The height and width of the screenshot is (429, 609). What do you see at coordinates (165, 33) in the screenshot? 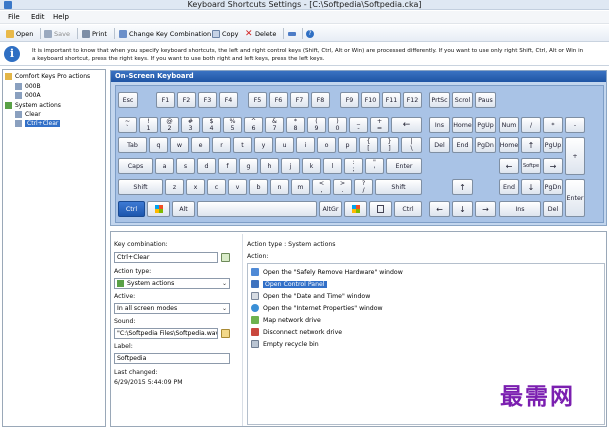
I see `change-key-combination-button: Change Key Combination` at bounding box center [165, 33].